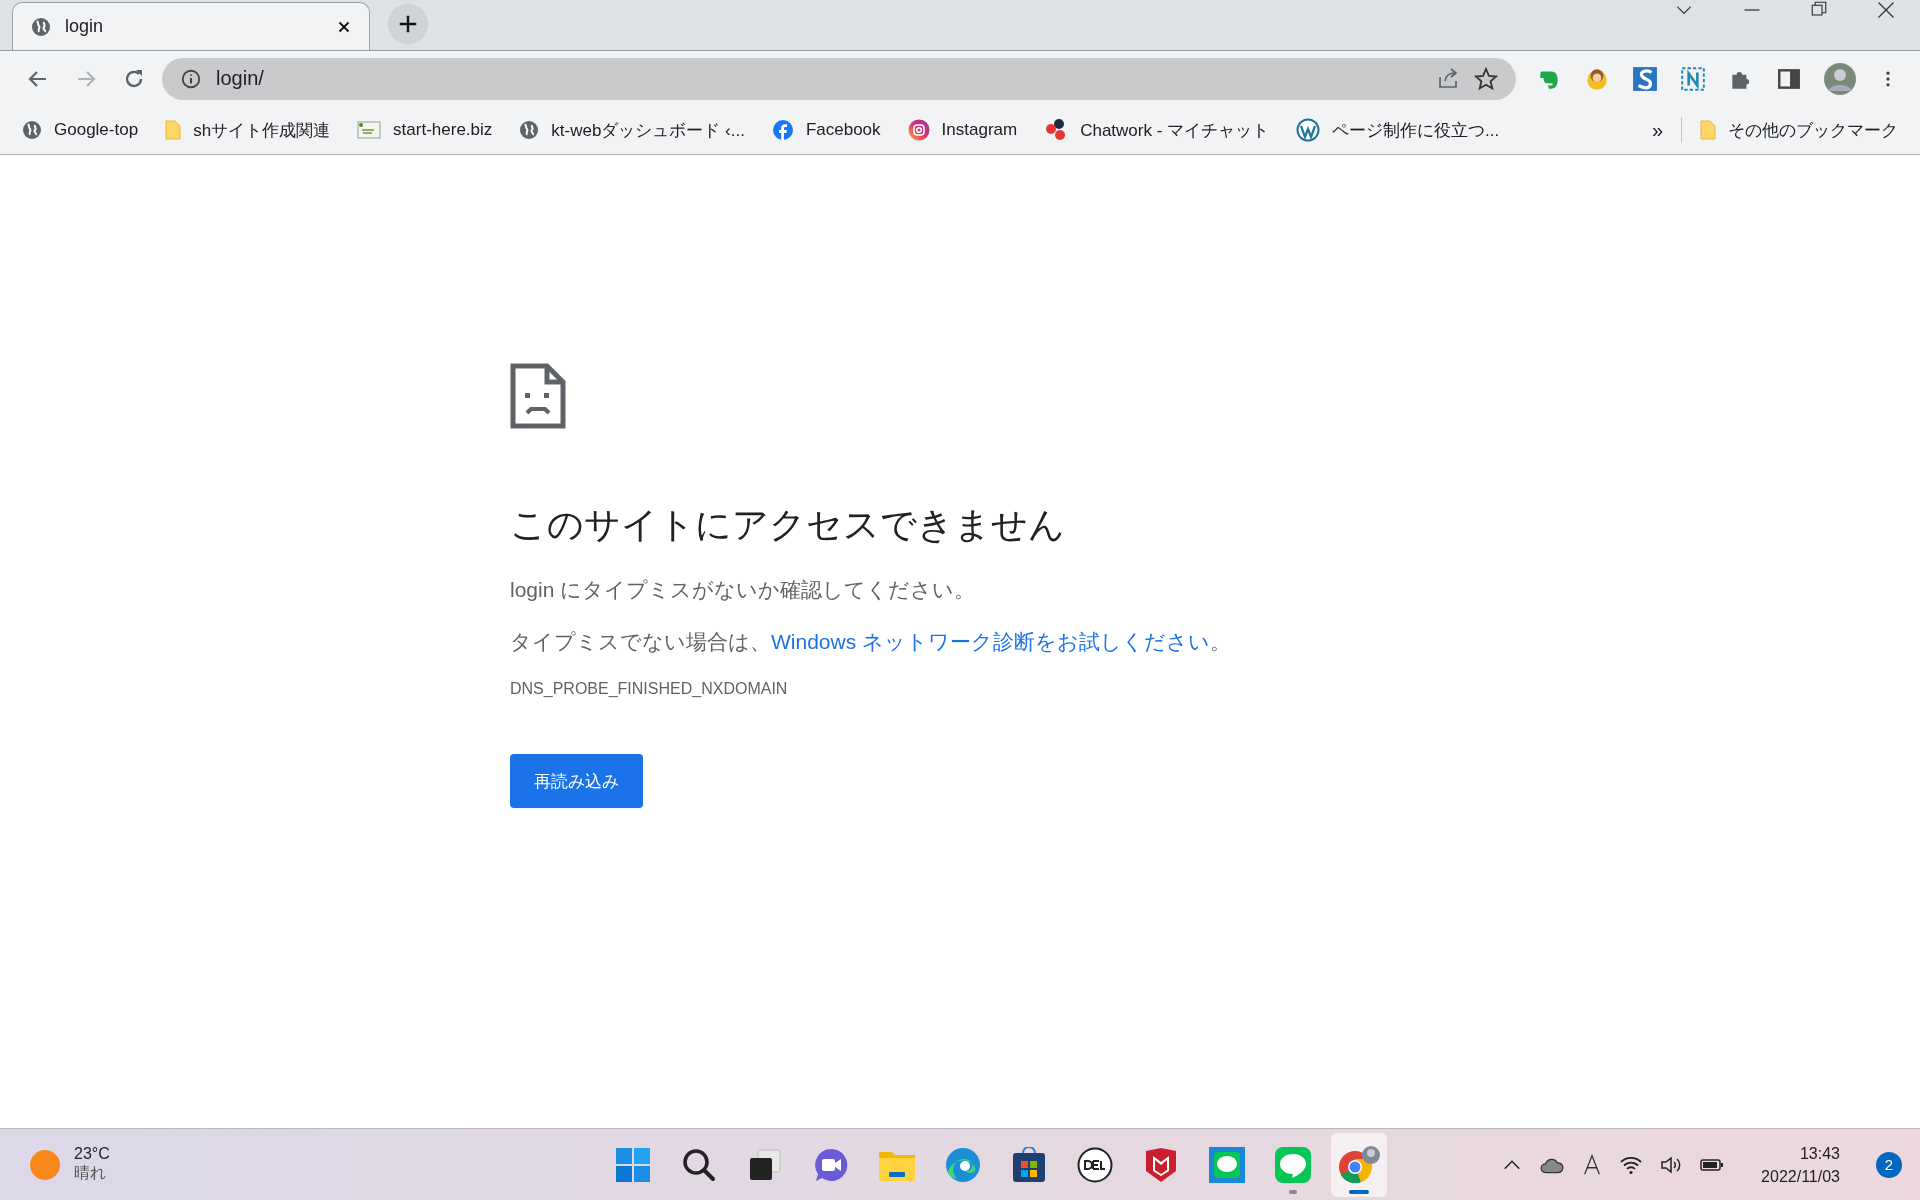 The width and height of the screenshot is (1920, 1200). What do you see at coordinates (1693, 78) in the screenshot?
I see `n-letter-icon` at bounding box center [1693, 78].